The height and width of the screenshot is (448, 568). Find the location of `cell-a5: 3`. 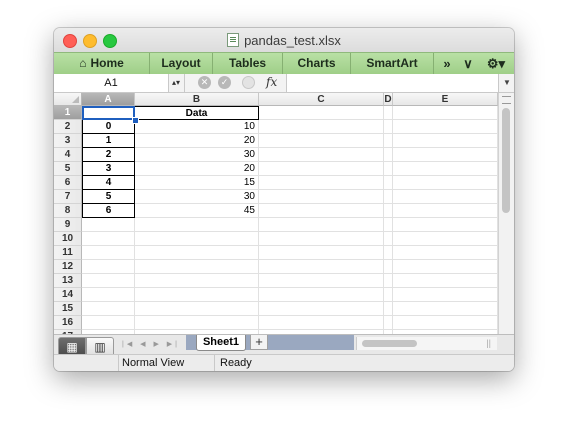

cell-a5: 3 is located at coordinates (108, 169).